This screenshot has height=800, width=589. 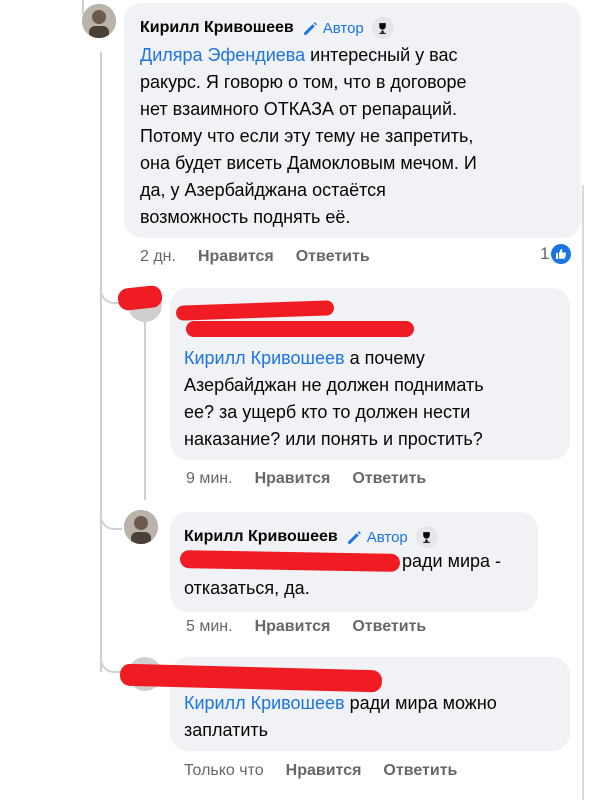 I want to click on comment-time: 5 мин., so click(x=209, y=627).